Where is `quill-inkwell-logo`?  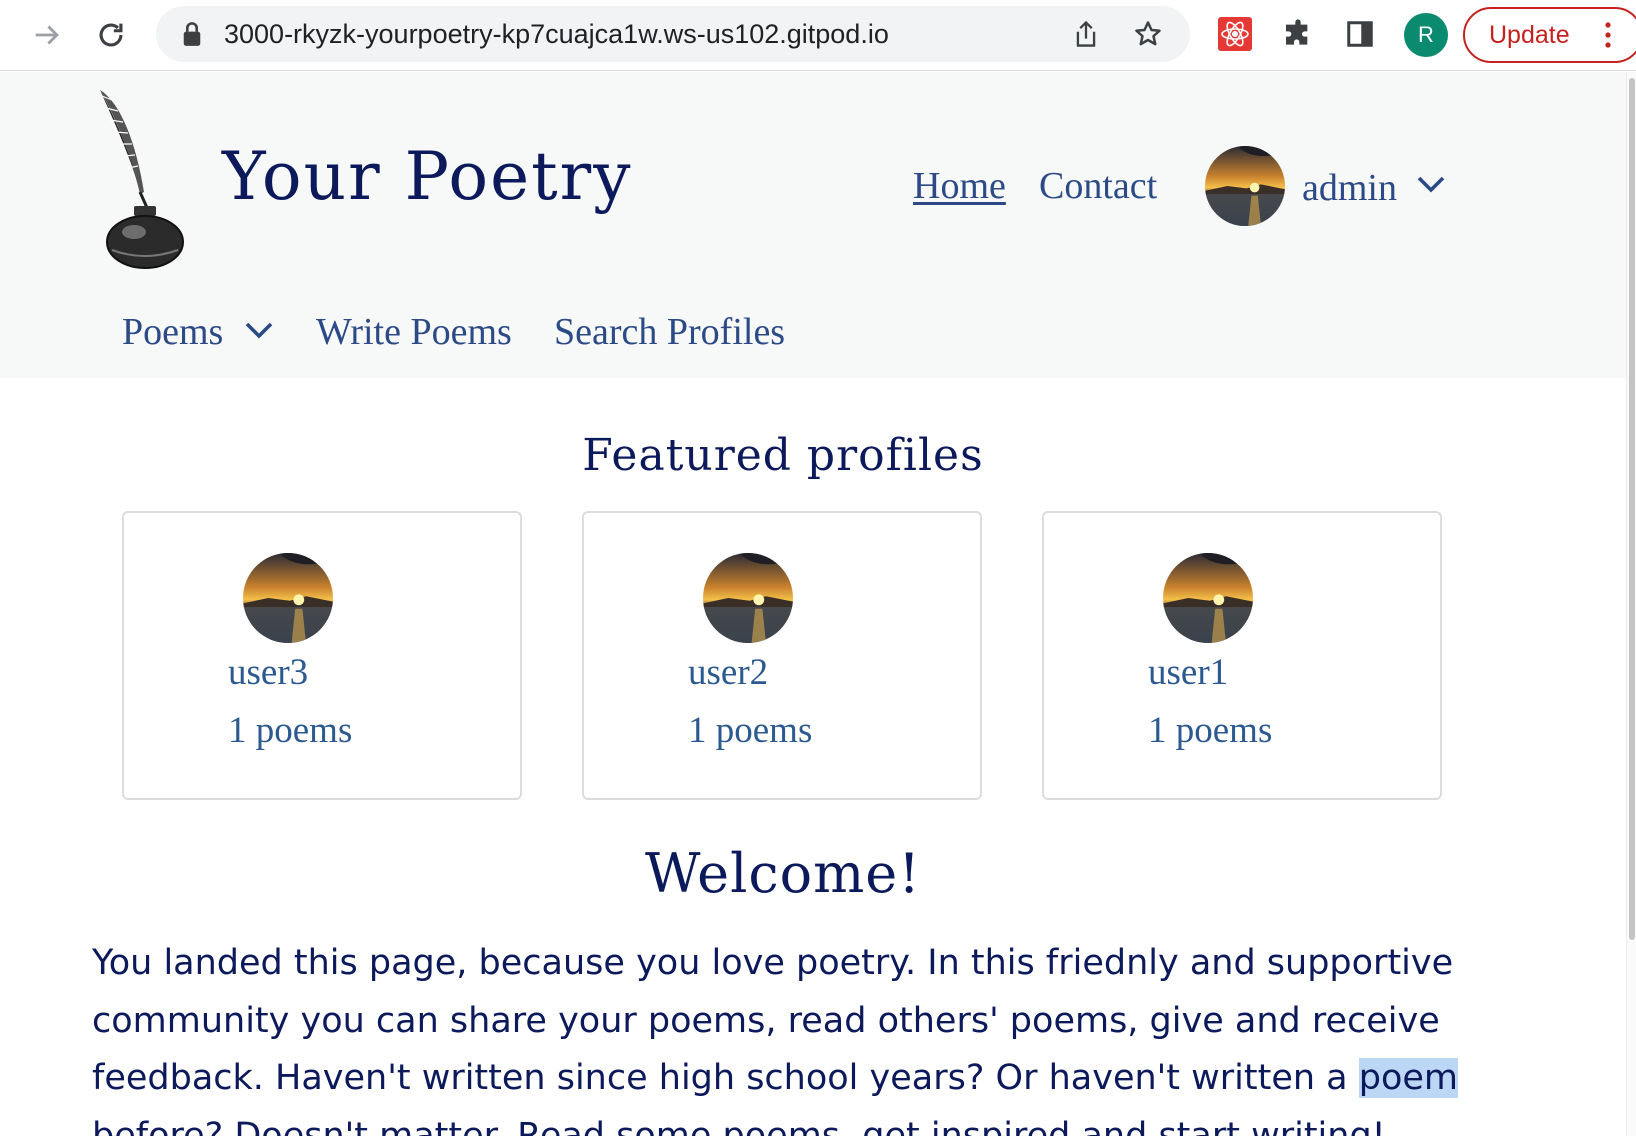 quill-inkwell-logo is located at coordinates (145, 177).